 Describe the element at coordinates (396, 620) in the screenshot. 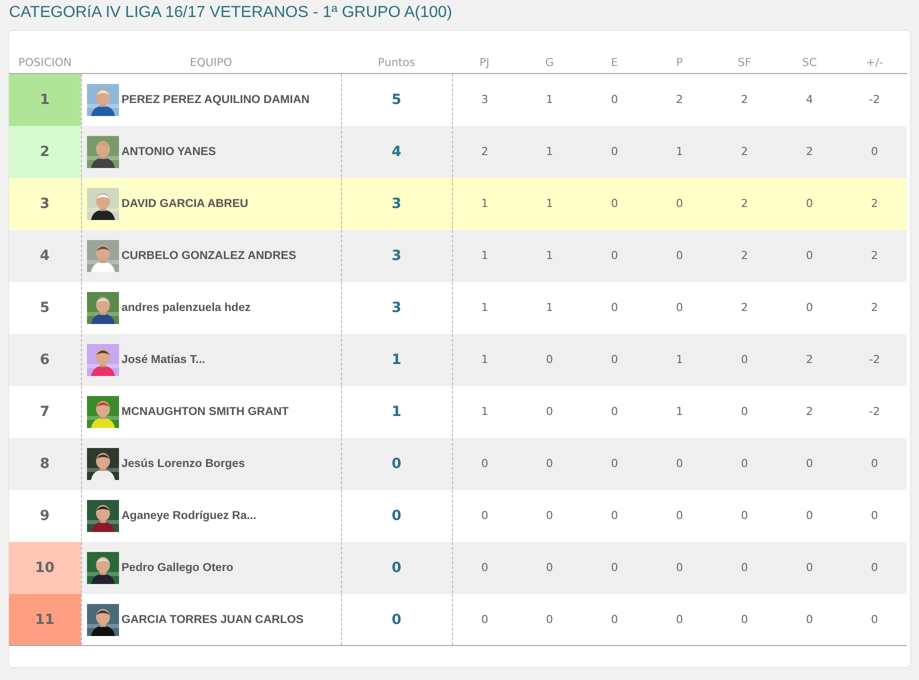

I see `points-cell: 0` at that location.